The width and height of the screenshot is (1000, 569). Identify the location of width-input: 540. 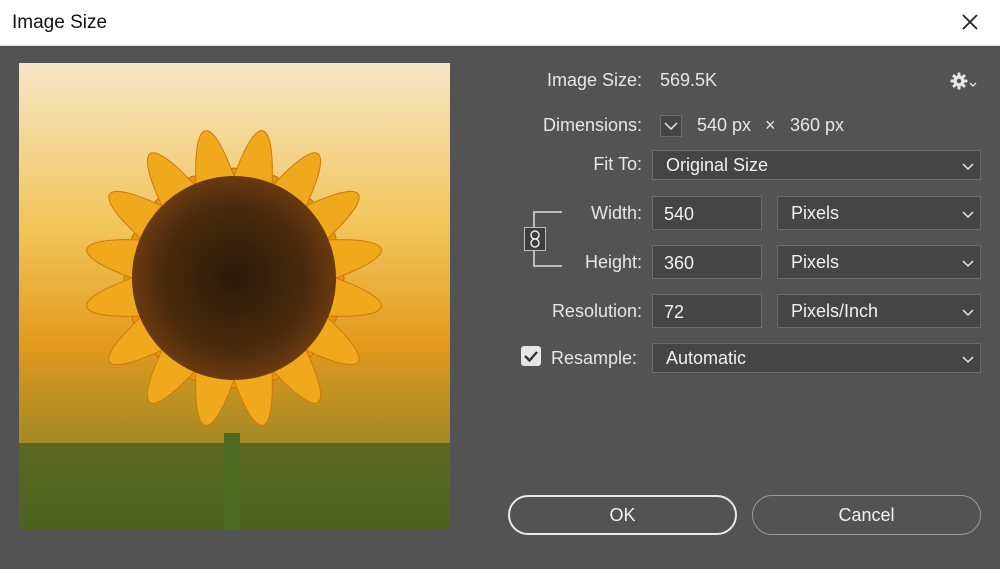
(707, 213).